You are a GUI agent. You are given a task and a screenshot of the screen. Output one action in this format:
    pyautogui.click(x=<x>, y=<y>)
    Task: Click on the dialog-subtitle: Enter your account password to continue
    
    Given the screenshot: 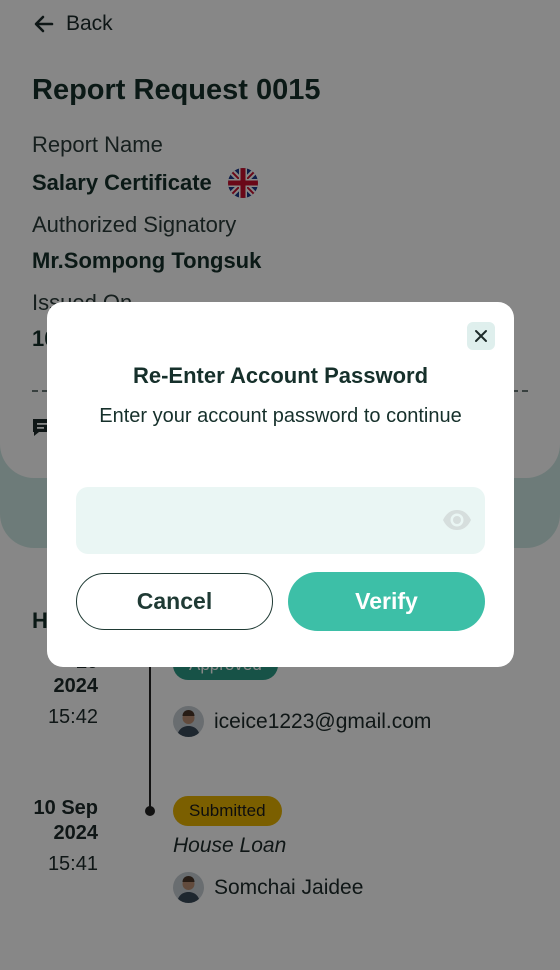 What is the action you would take?
    pyautogui.click(x=280, y=416)
    